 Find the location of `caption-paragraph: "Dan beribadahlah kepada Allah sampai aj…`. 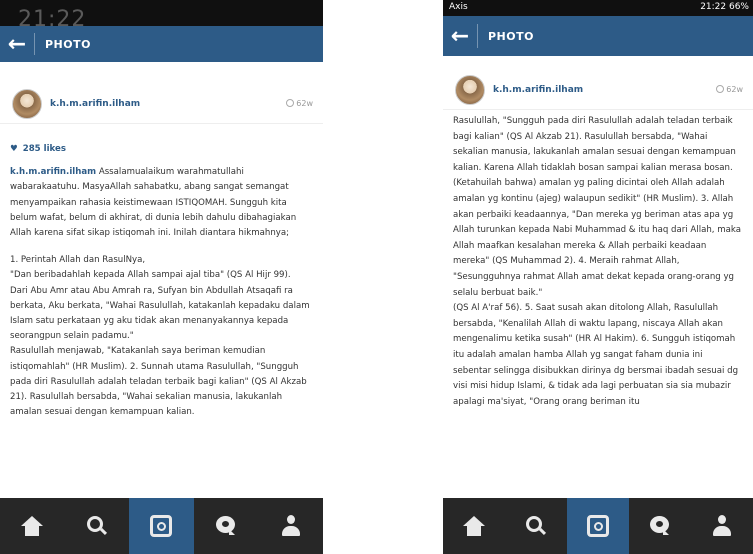

caption-paragraph: "Dan beribadahlah kepada Allah sampai aj… is located at coordinates (160, 306).